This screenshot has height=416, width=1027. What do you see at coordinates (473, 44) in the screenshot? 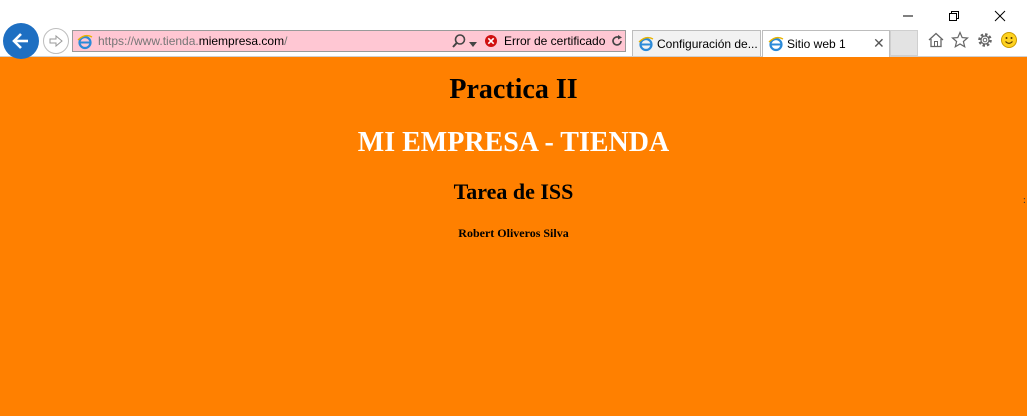
I see `chevron-down-icon` at bounding box center [473, 44].